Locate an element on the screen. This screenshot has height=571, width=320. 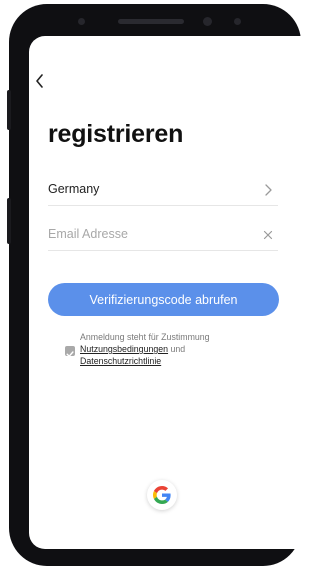
get-verification-code-button: Verifizierungscode abrufen is located at coordinates (163, 299).